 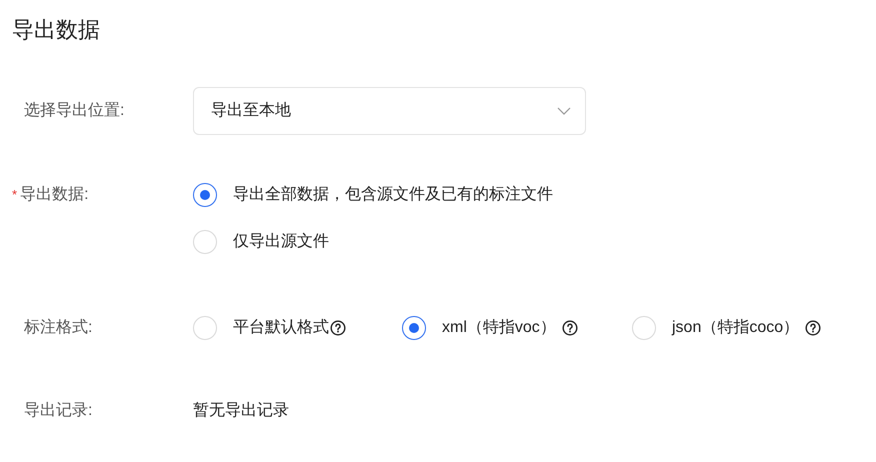 I want to click on location-select: 导出至本地, so click(x=389, y=111).